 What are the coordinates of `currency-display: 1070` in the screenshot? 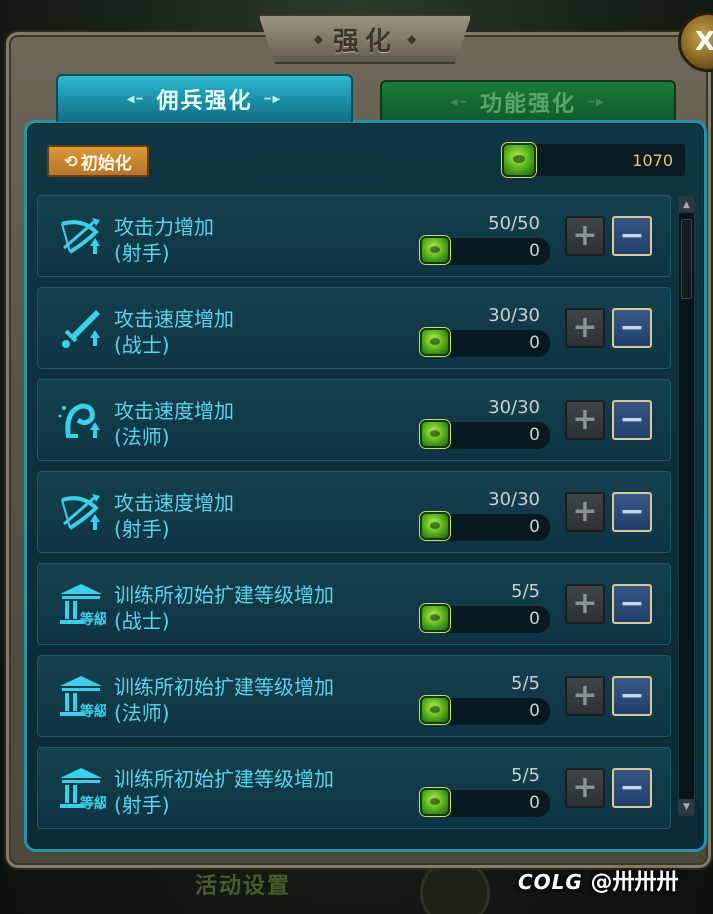 It's located at (599, 160).